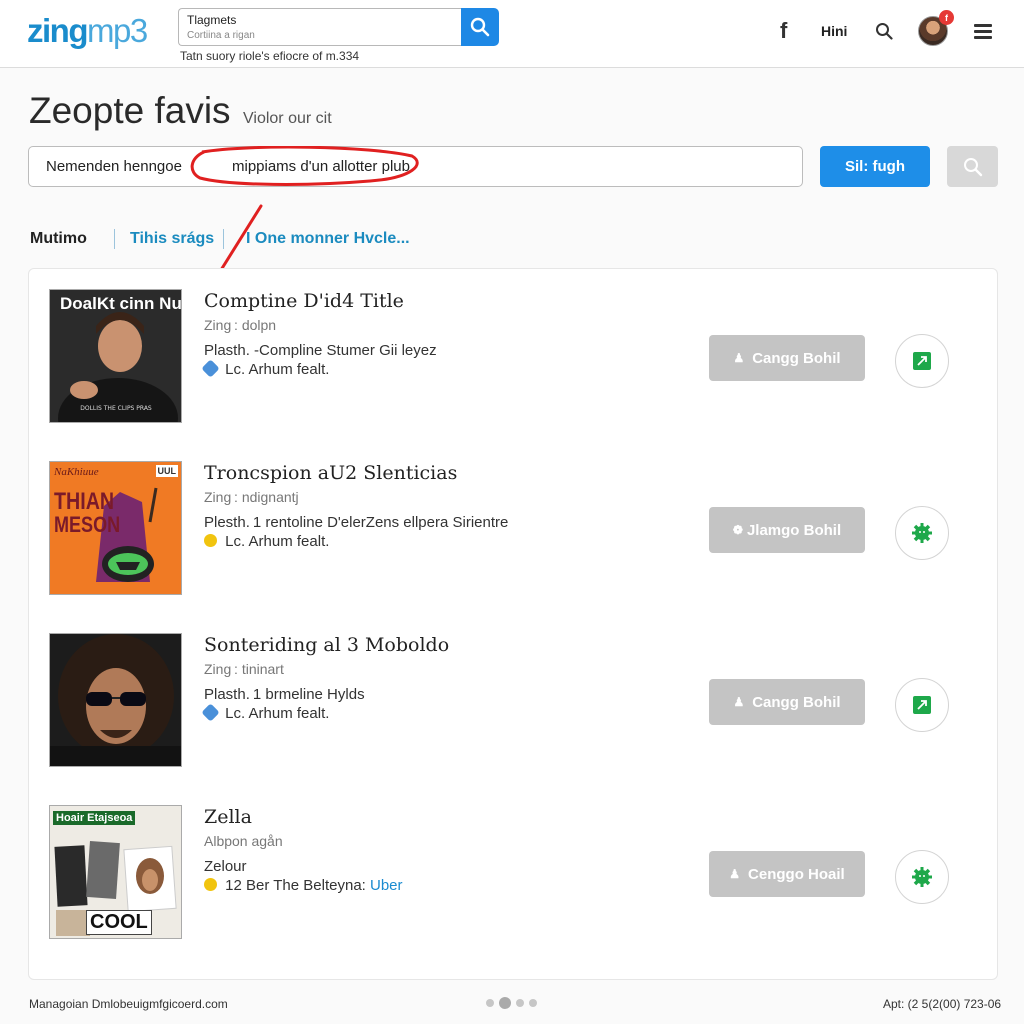 This screenshot has width=1024, height=1024. Describe the element at coordinates (304, 301) in the screenshot. I see `song-title: Comptine D'id4 Title` at that location.